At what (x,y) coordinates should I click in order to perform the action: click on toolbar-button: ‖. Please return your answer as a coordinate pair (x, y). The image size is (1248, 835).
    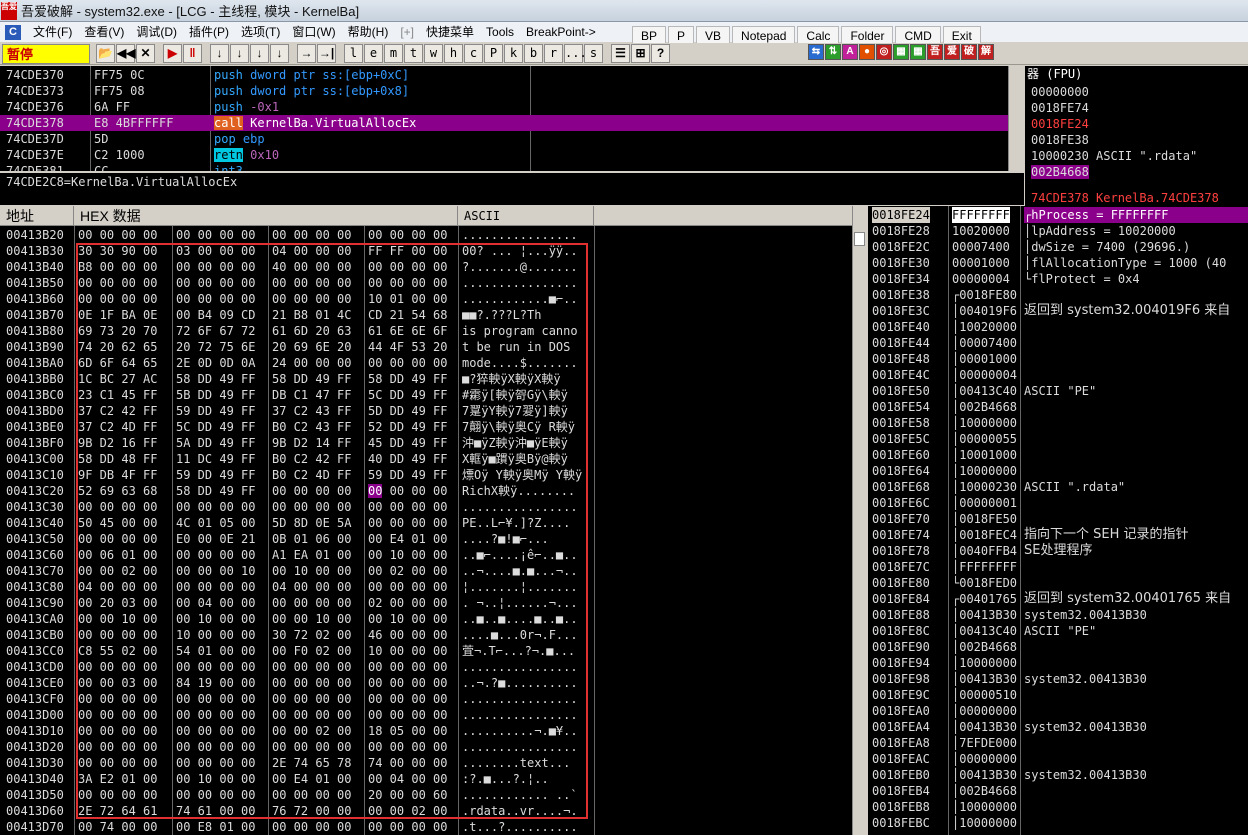
    Looking at the image, I should click on (192, 53).